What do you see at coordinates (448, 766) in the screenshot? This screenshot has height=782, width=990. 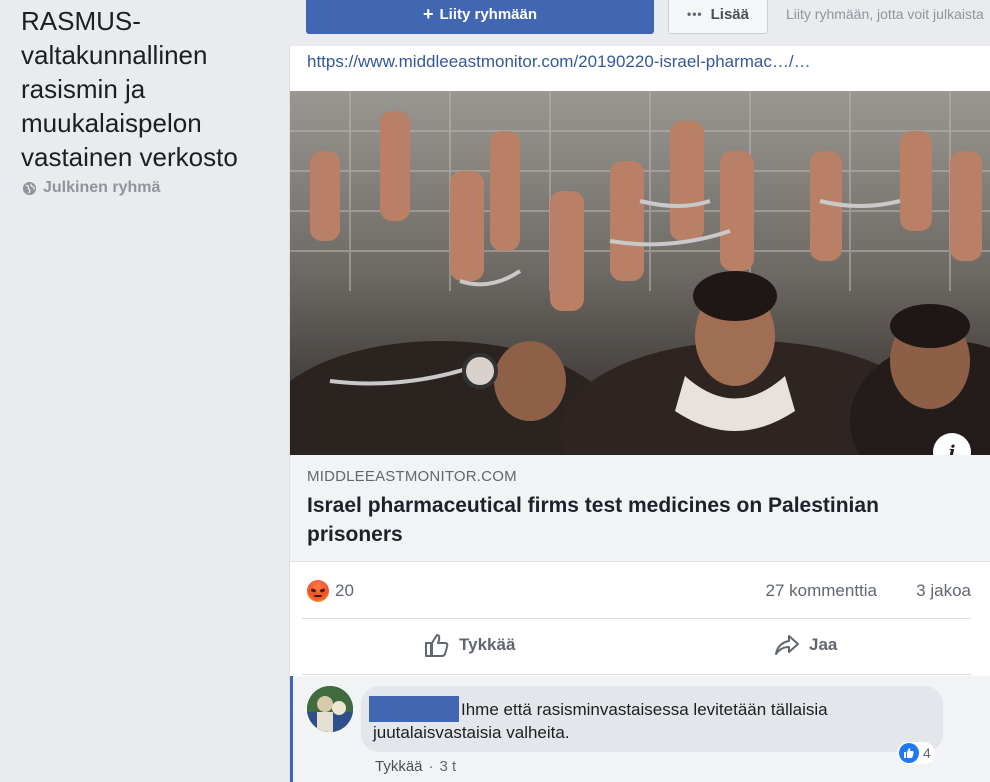 I see `comment-time: 3 t` at bounding box center [448, 766].